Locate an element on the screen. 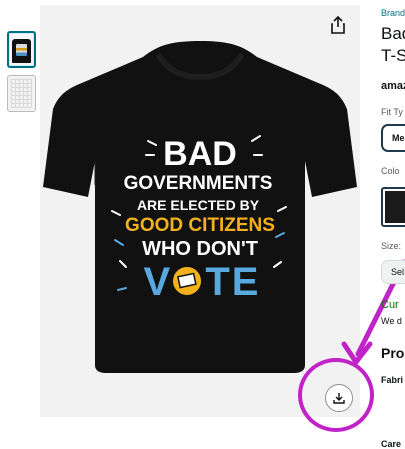 The width and height of the screenshot is (405, 449). product-title-line2: T-S is located at coordinates (393, 55).